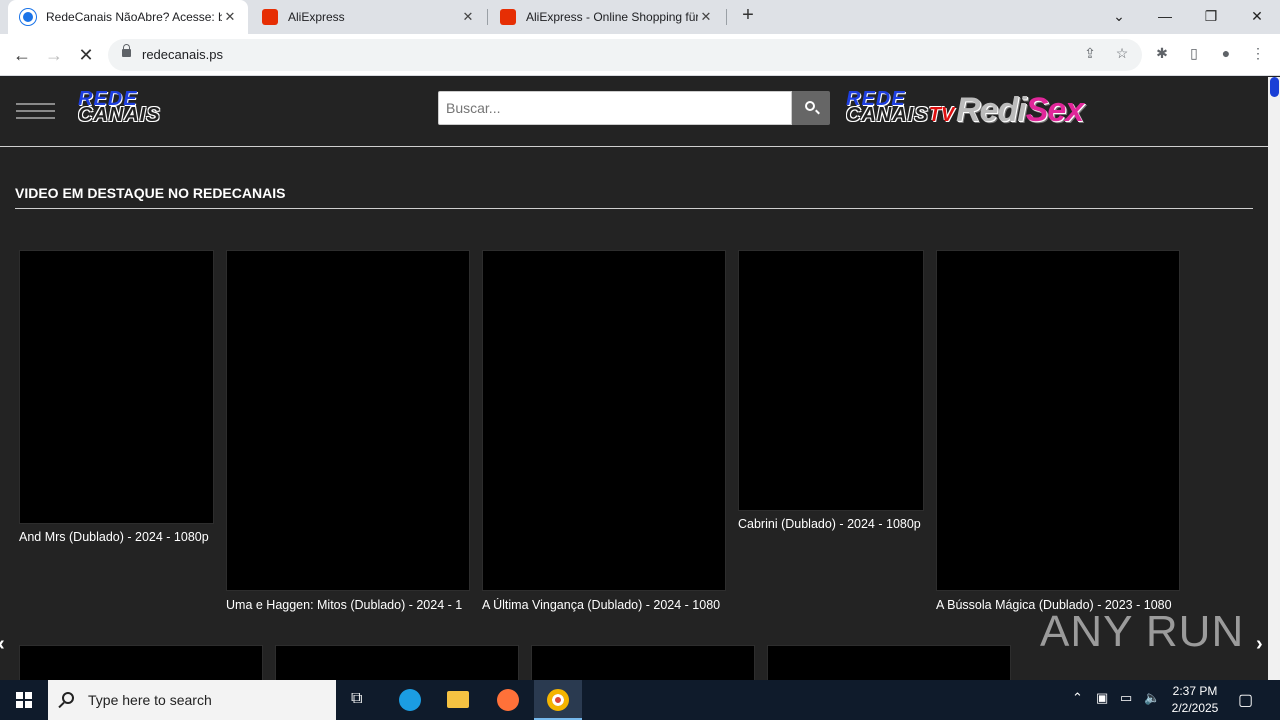  Describe the element at coordinates (1054, 110) in the screenshot. I see `logo-sex-part-2: Sex` at that location.